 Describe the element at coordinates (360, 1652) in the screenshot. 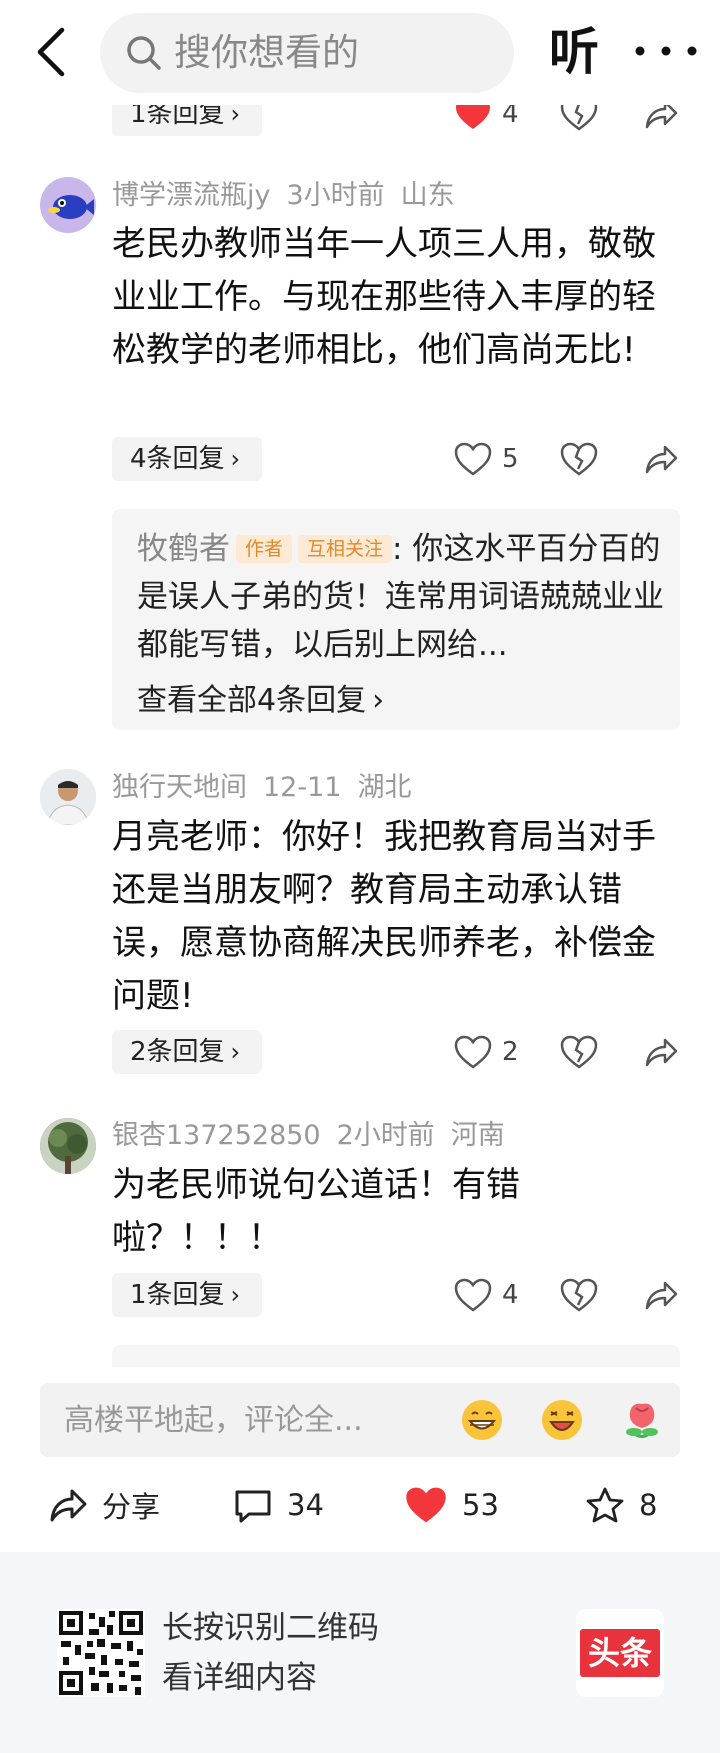

I see `qr-footer: 长按识别二维码 看详细内容 头条` at that location.